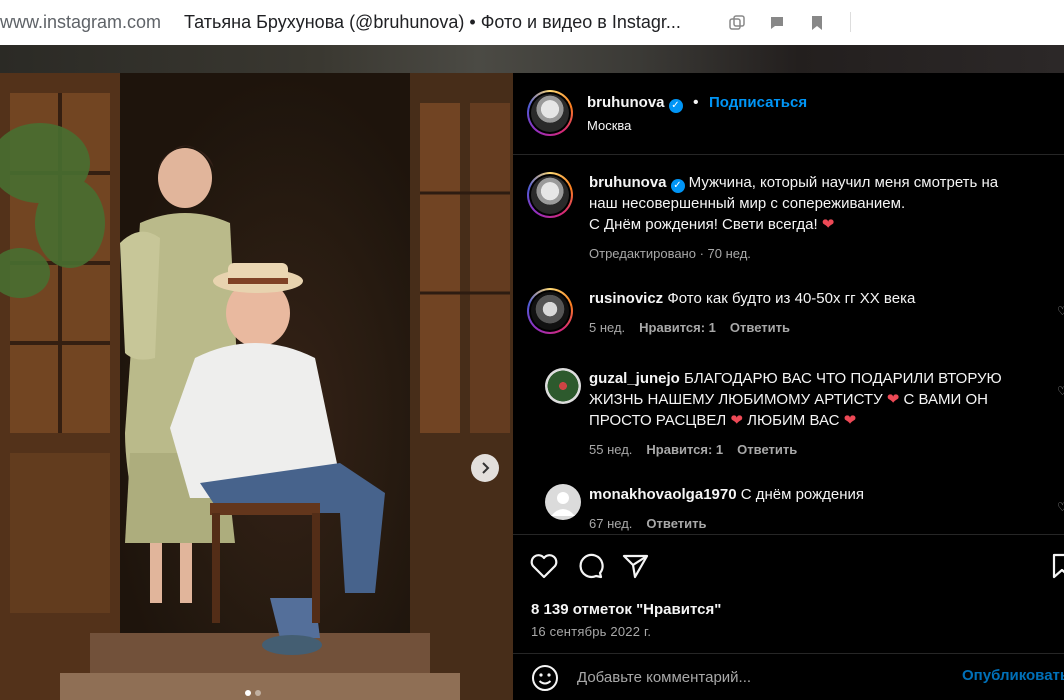 This screenshot has width=1064, height=700. I want to click on comment-age: 67 нед., so click(611, 523).